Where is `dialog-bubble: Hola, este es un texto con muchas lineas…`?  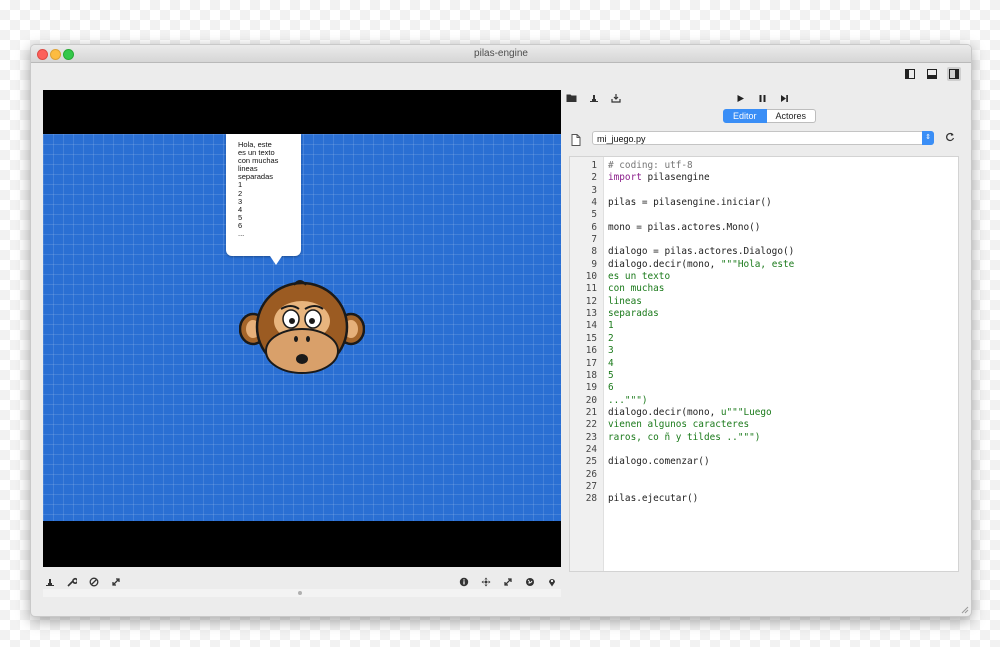
dialog-bubble: Hola, este es un texto con muchas lineas… is located at coordinates (263, 199).